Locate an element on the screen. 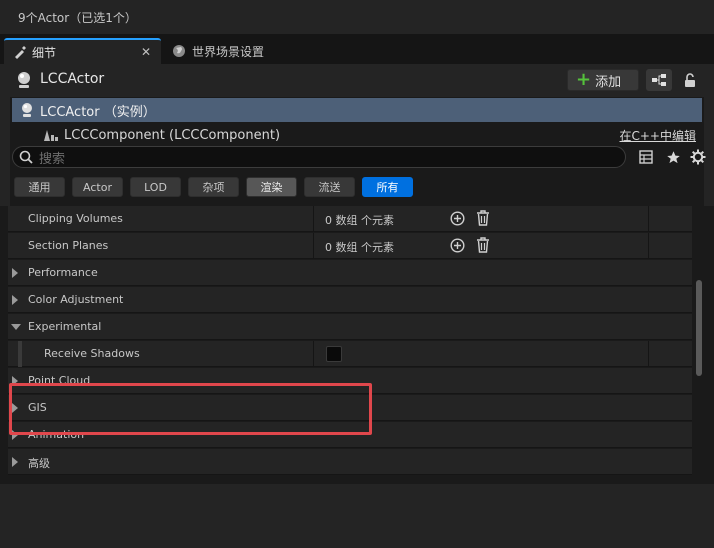 This screenshot has height=548, width=714. category-label: GIS is located at coordinates (37, 407).